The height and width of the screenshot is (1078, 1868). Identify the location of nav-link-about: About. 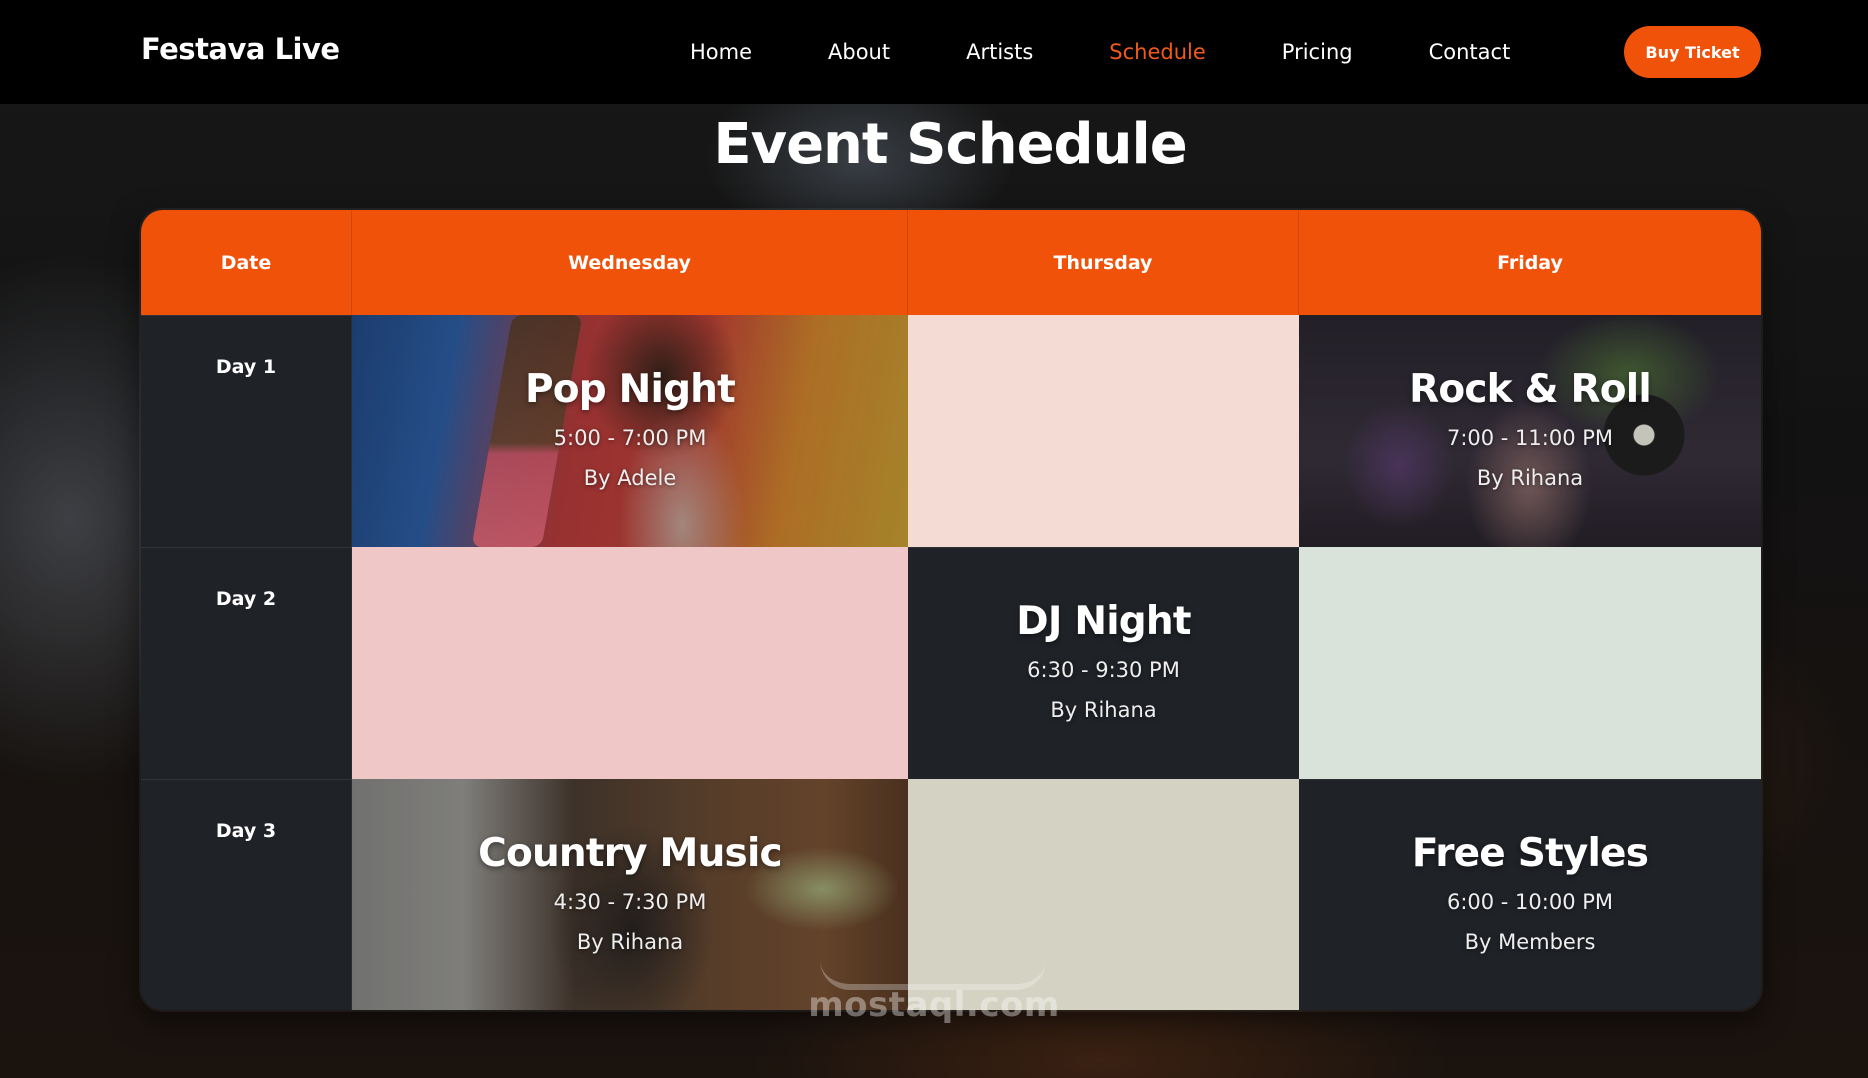
(859, 52).